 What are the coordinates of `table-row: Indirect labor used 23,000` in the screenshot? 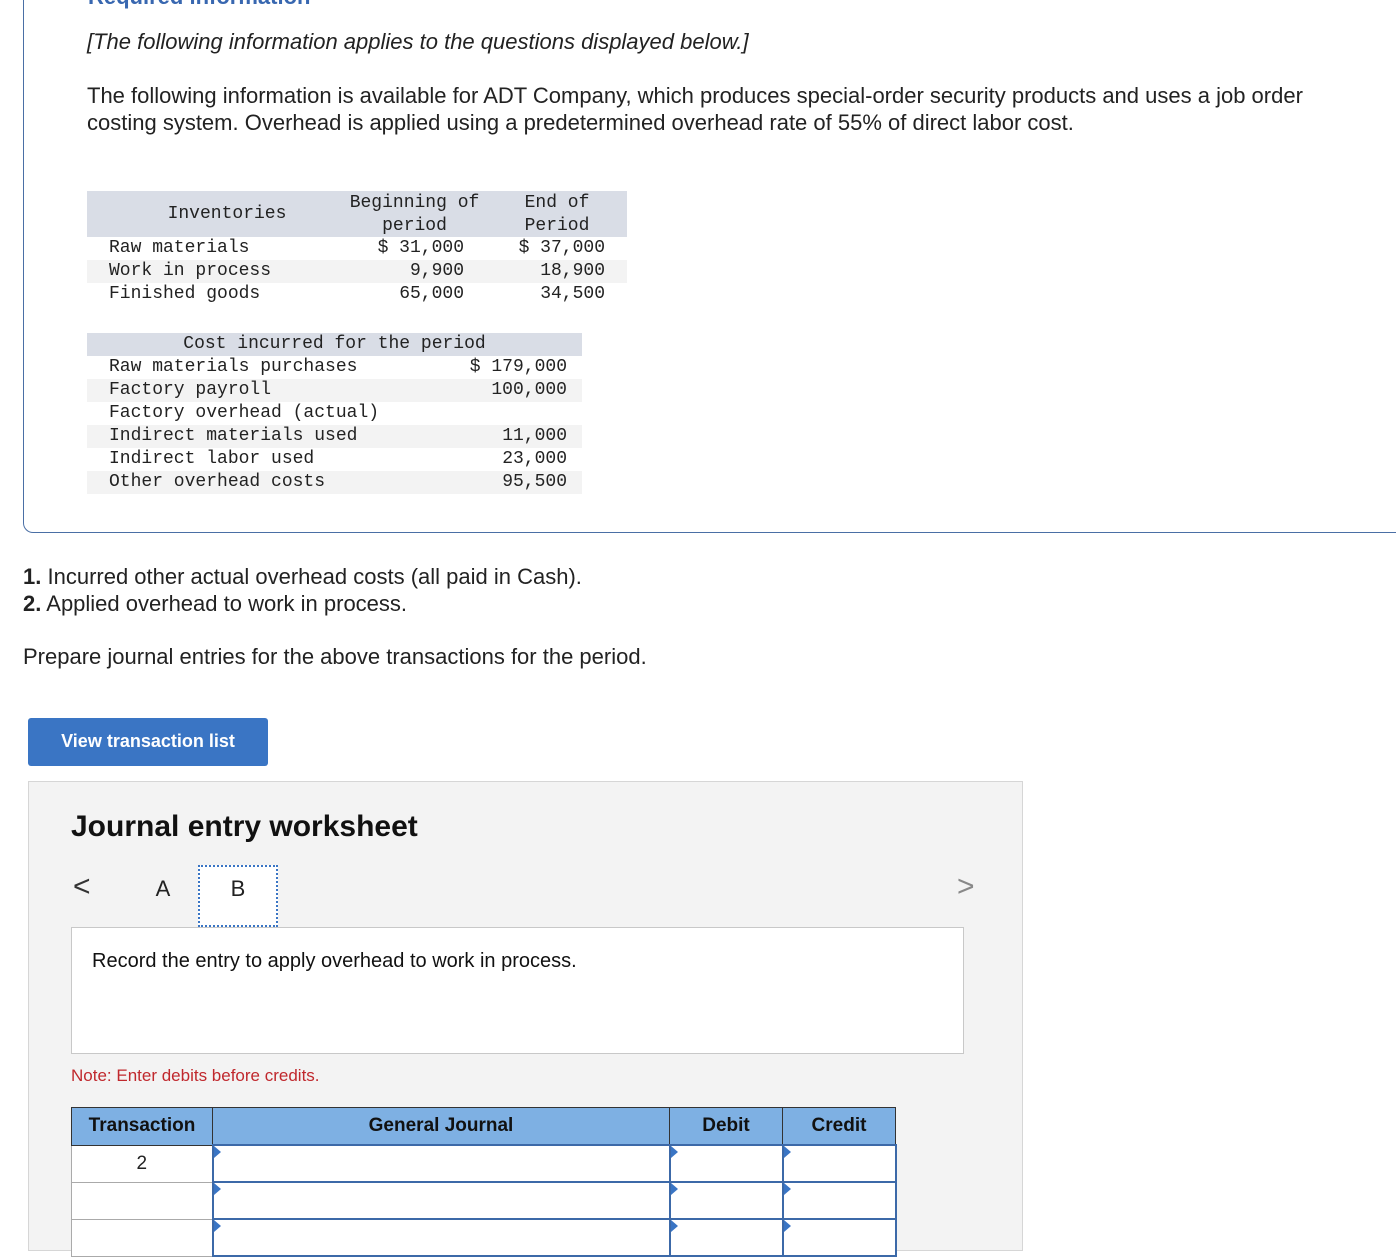 It's located at (334, 459).